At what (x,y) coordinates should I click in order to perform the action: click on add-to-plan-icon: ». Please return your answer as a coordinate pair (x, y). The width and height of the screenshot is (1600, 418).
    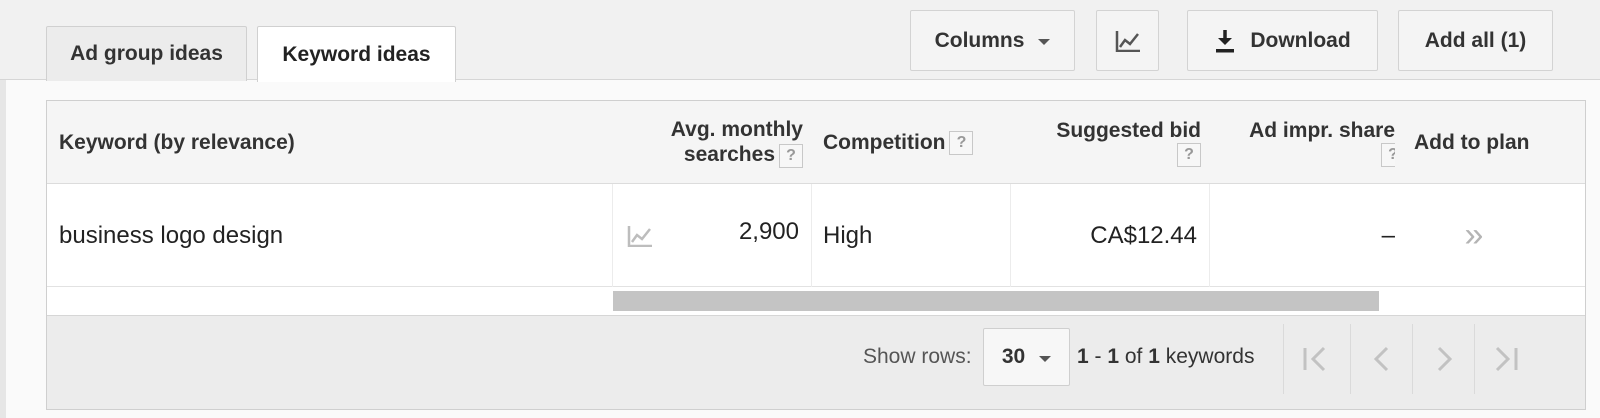
    Looking at the image, I should click on (1474, 235).